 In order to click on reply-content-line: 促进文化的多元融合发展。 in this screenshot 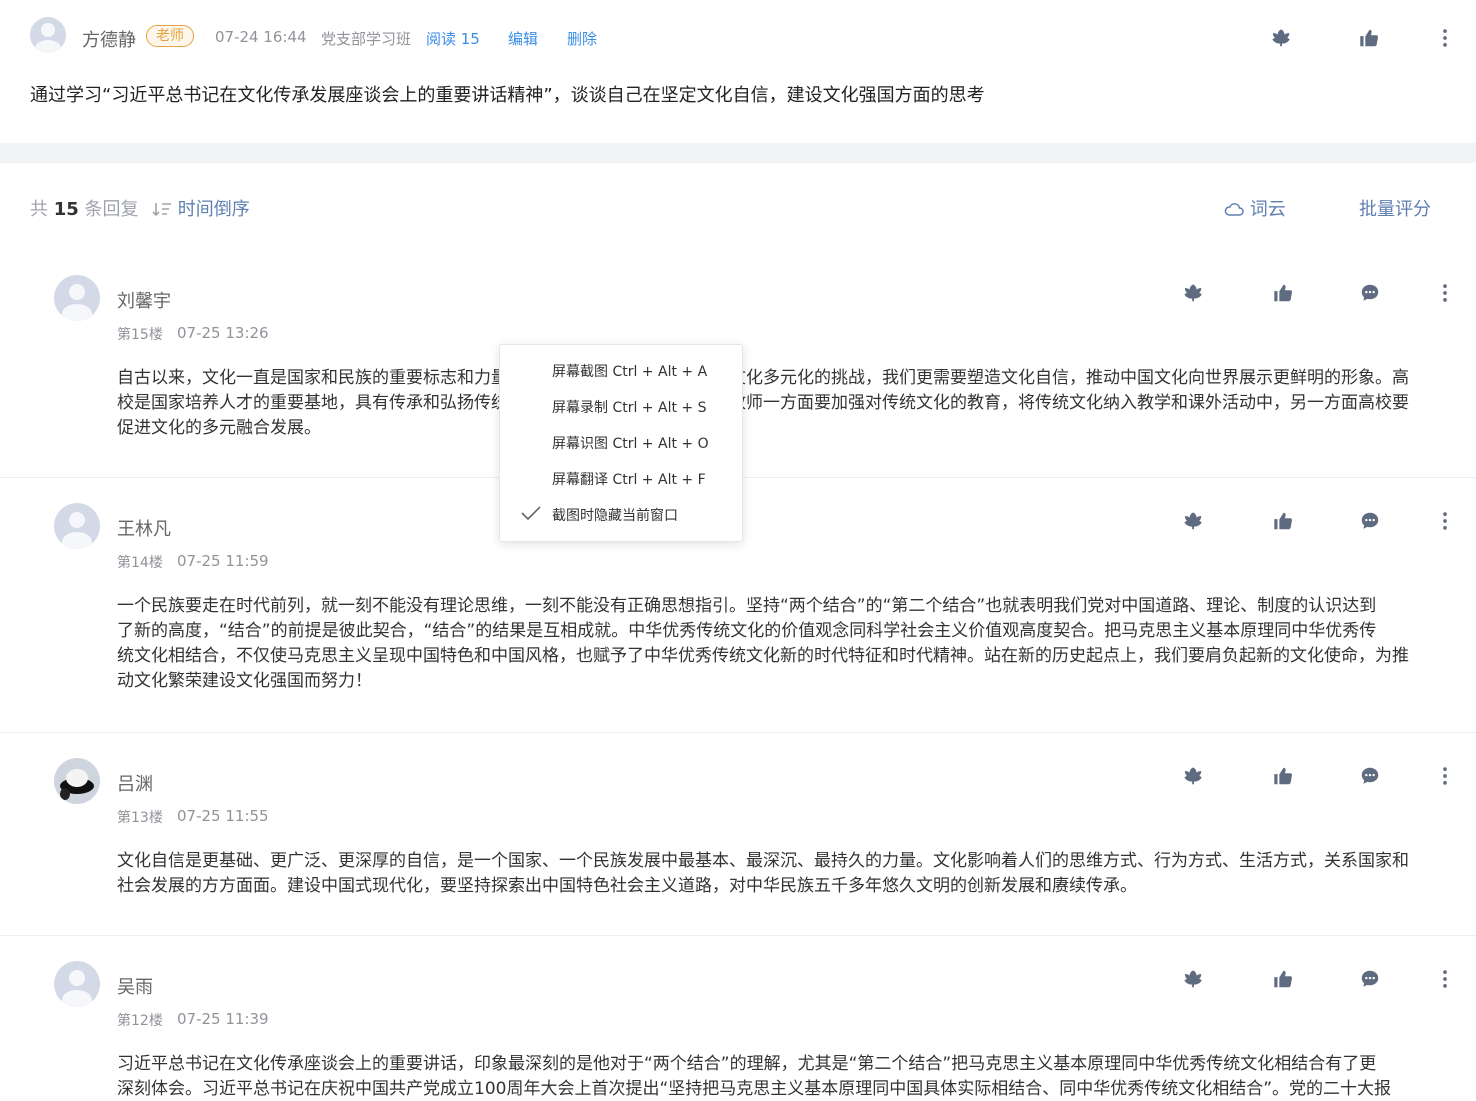, I will do `click(219, 428)`.